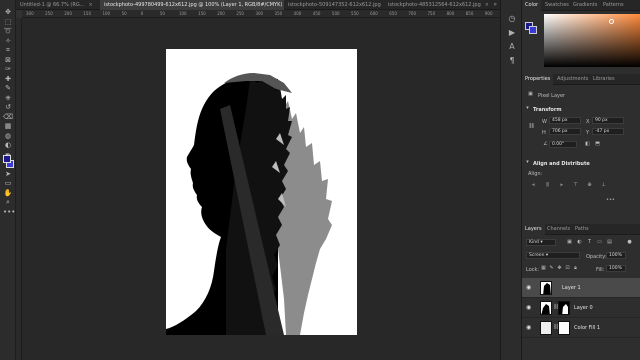 Image resolution: width=640 pixels, height=360 pixels. I want to click on tab-layers: Layers, so click(533, 229).